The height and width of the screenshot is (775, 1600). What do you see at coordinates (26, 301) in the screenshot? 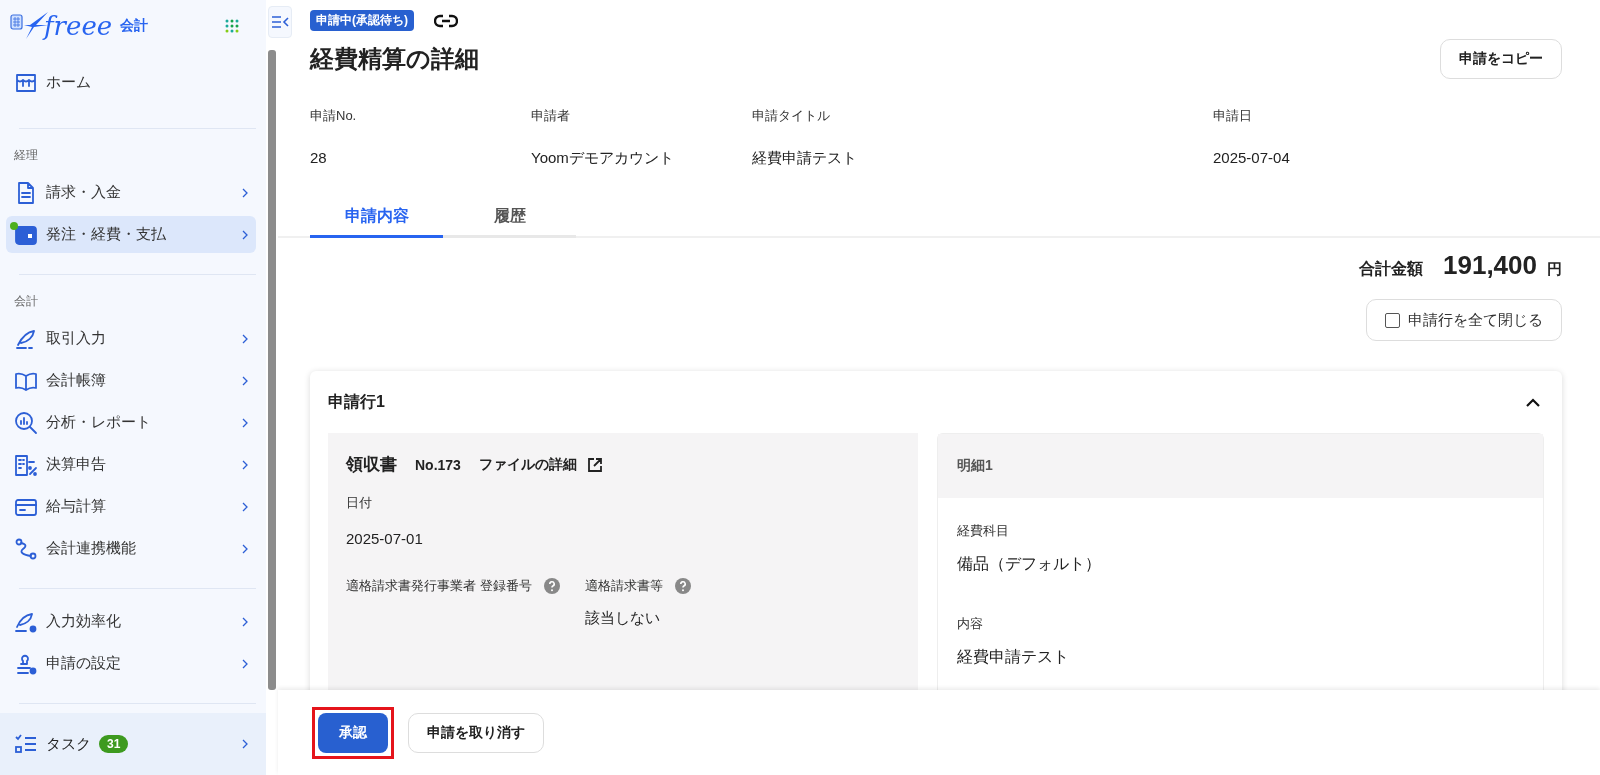
I see `section-heading: 会計` at bounding box center [26, 301].